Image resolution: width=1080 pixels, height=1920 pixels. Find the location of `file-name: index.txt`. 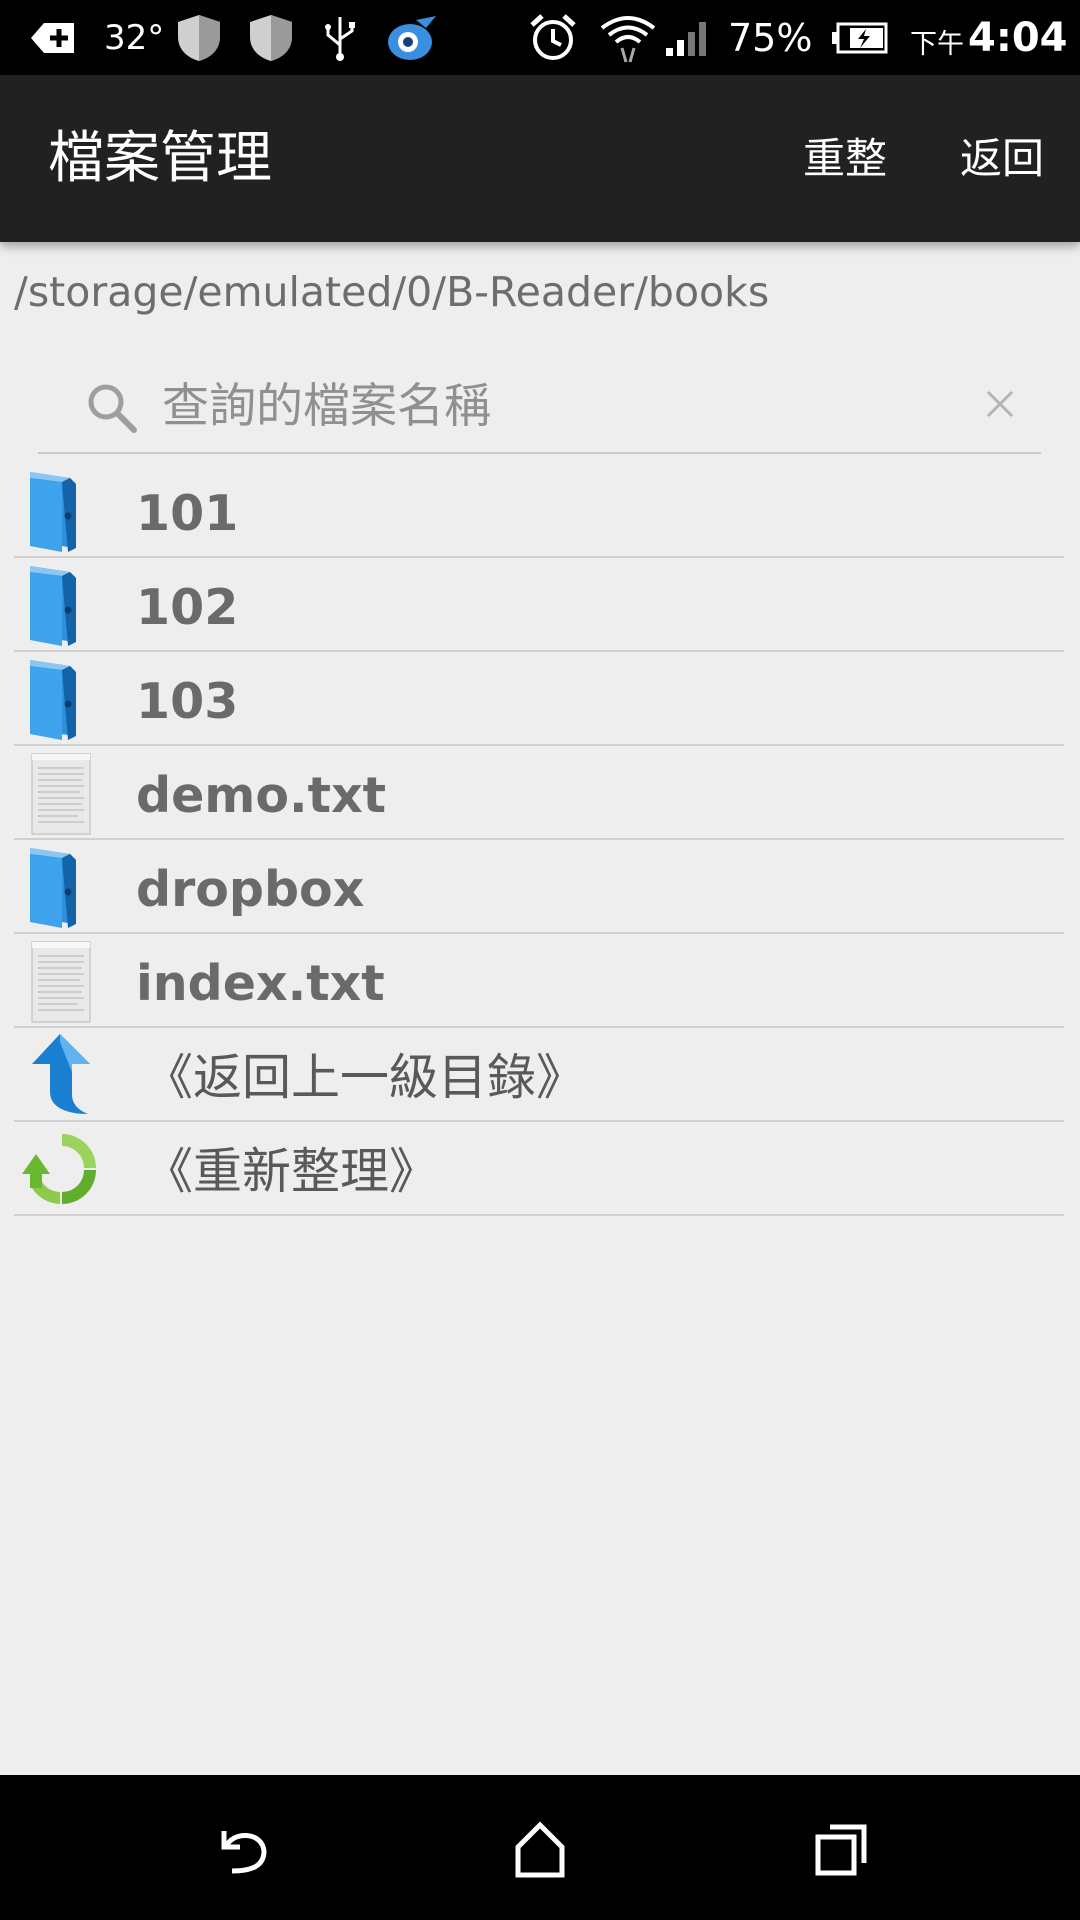

file-name: index.txt is located at coordinates (260, 983).